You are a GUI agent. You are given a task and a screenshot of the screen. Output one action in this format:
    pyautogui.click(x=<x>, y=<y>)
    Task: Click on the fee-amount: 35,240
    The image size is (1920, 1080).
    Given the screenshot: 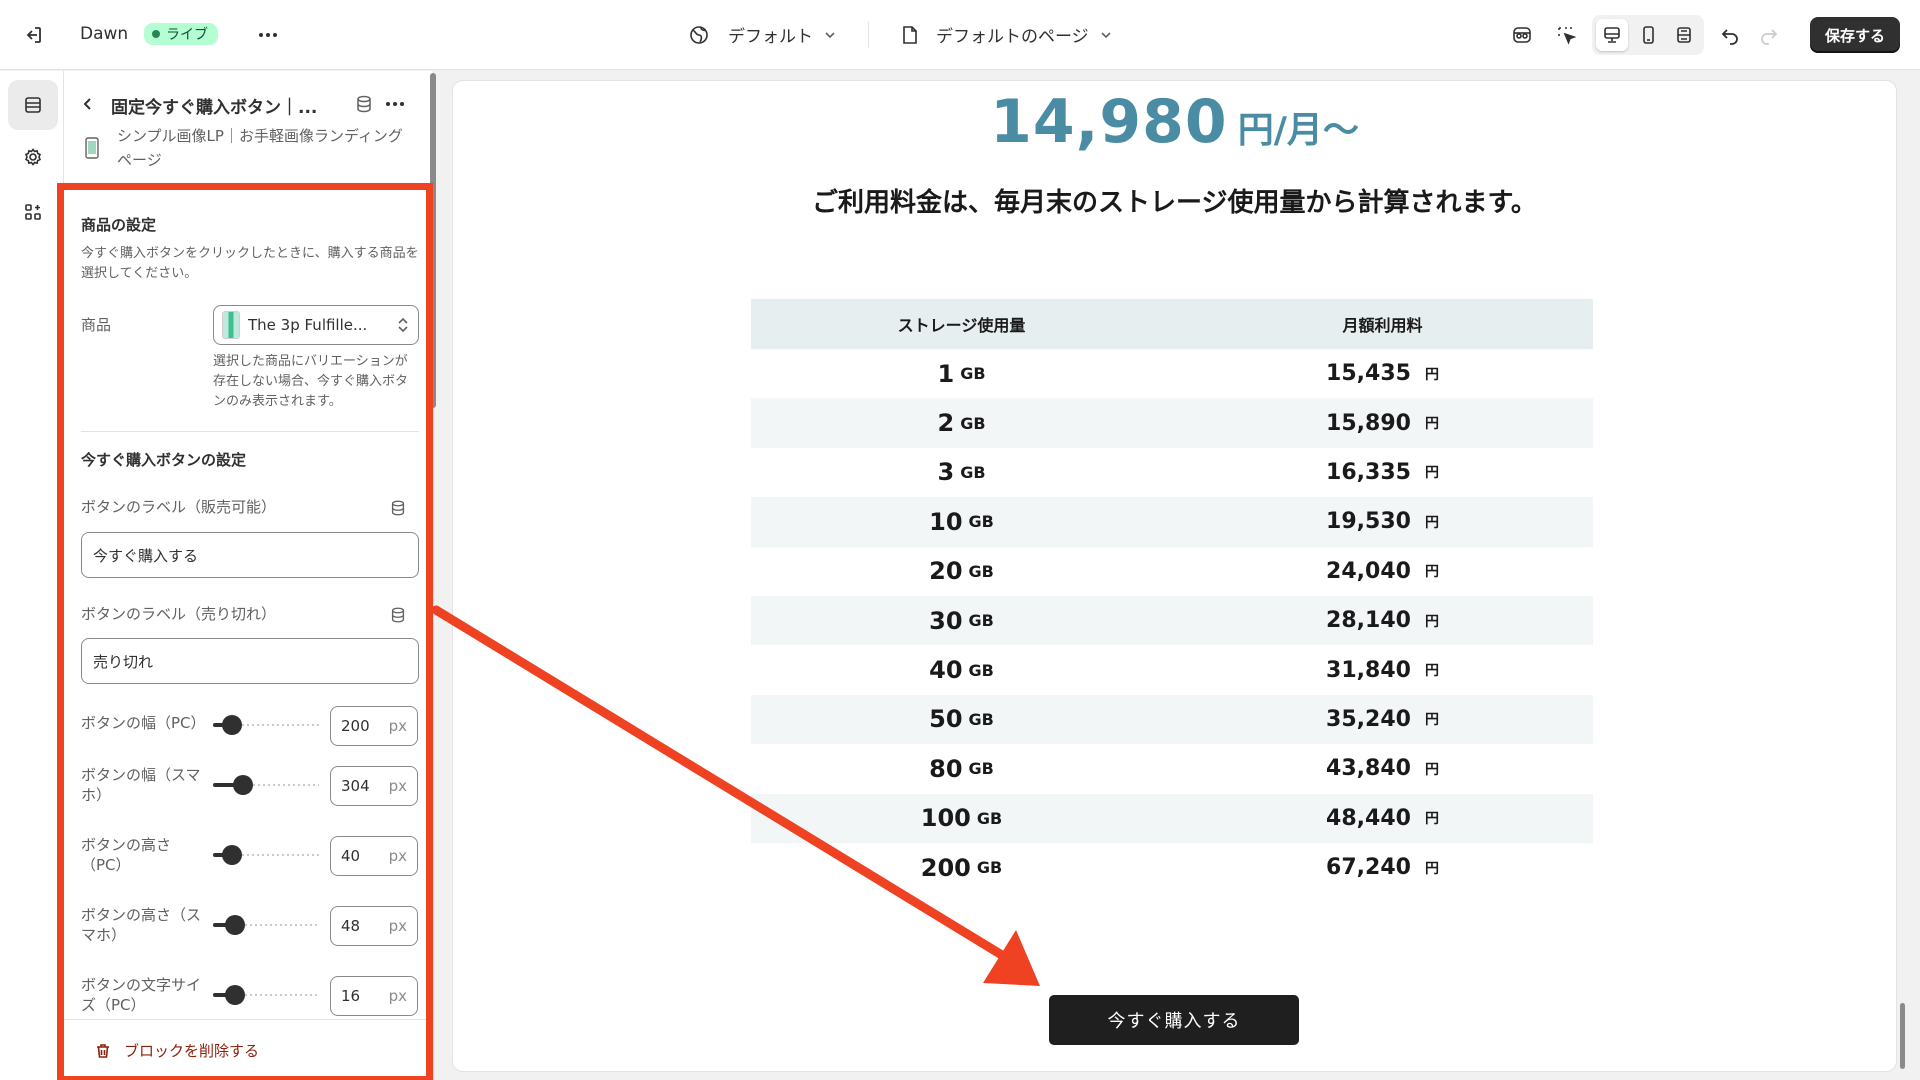 What is the action you would take?
    pyautogui.click(x=1368, y=719)
    